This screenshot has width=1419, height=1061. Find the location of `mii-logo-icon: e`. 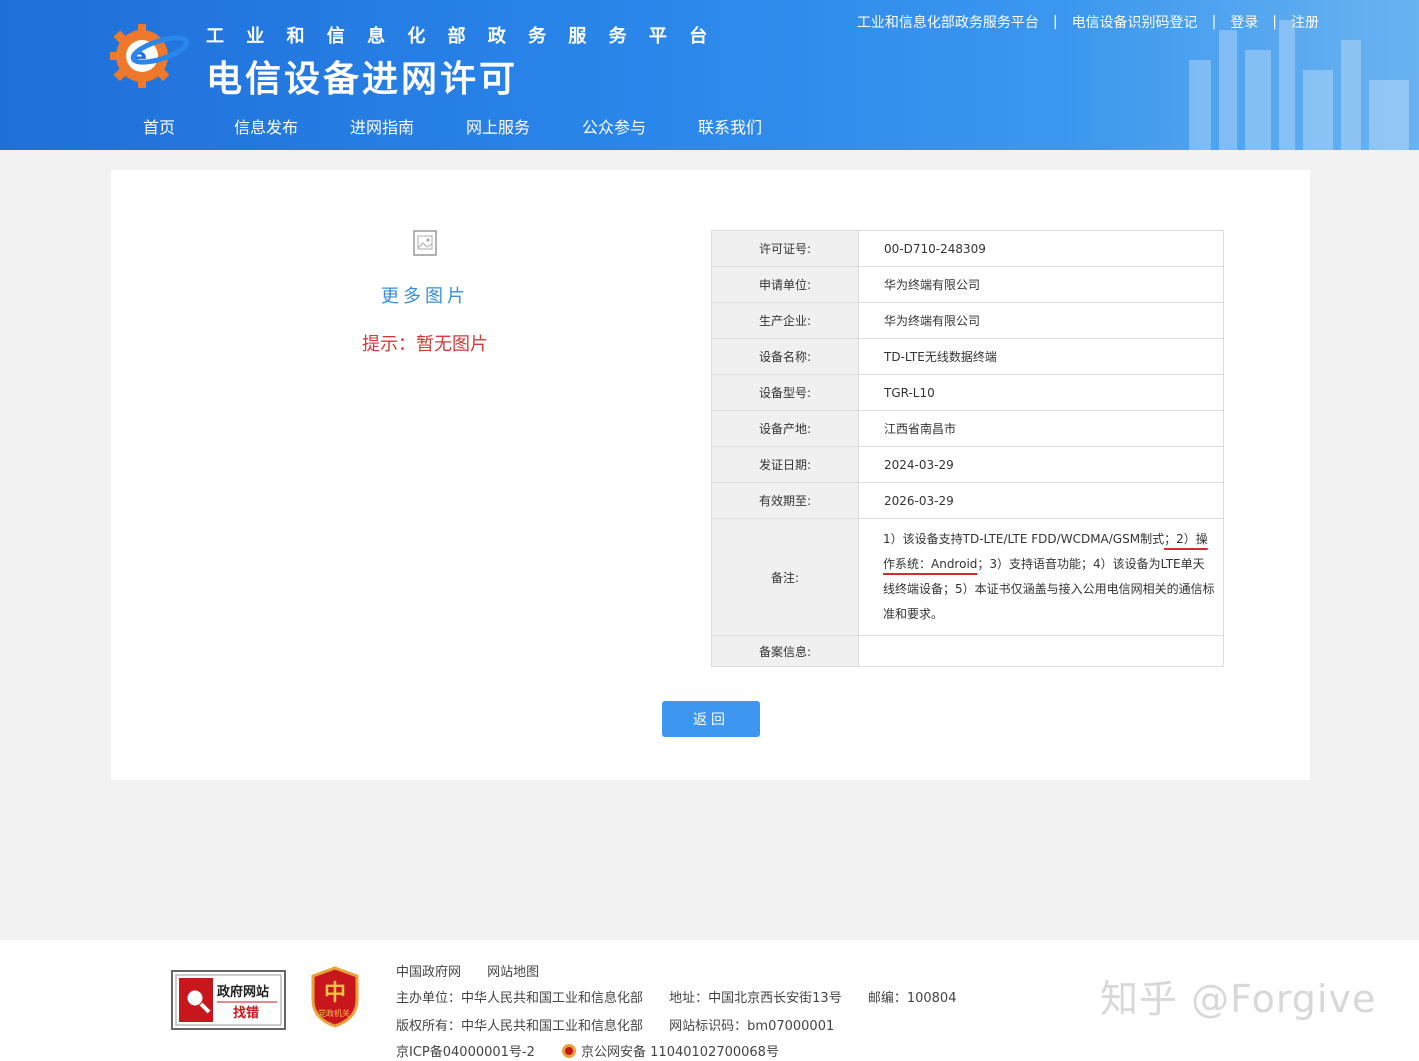

mii-logo-icon: e is located at coordinates (150, 56).